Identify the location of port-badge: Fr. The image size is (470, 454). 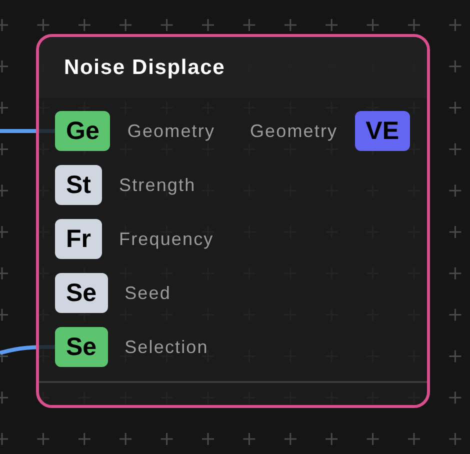
(78, 239).